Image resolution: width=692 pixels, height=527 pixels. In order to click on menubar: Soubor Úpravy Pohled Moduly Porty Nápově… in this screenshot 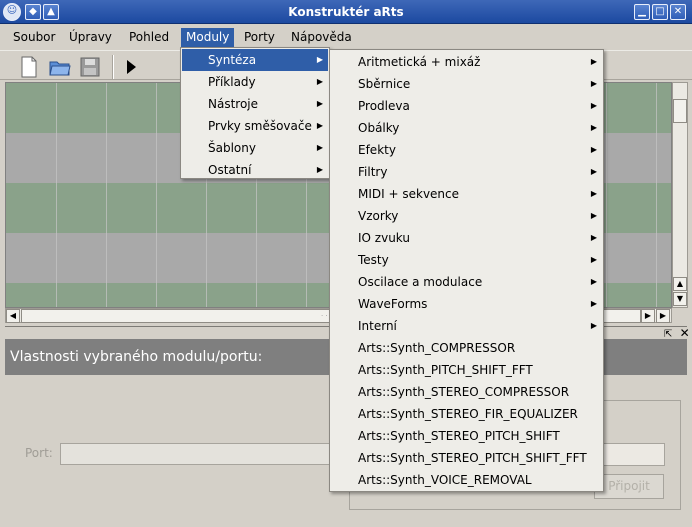, I will do `click(346, 37)`.